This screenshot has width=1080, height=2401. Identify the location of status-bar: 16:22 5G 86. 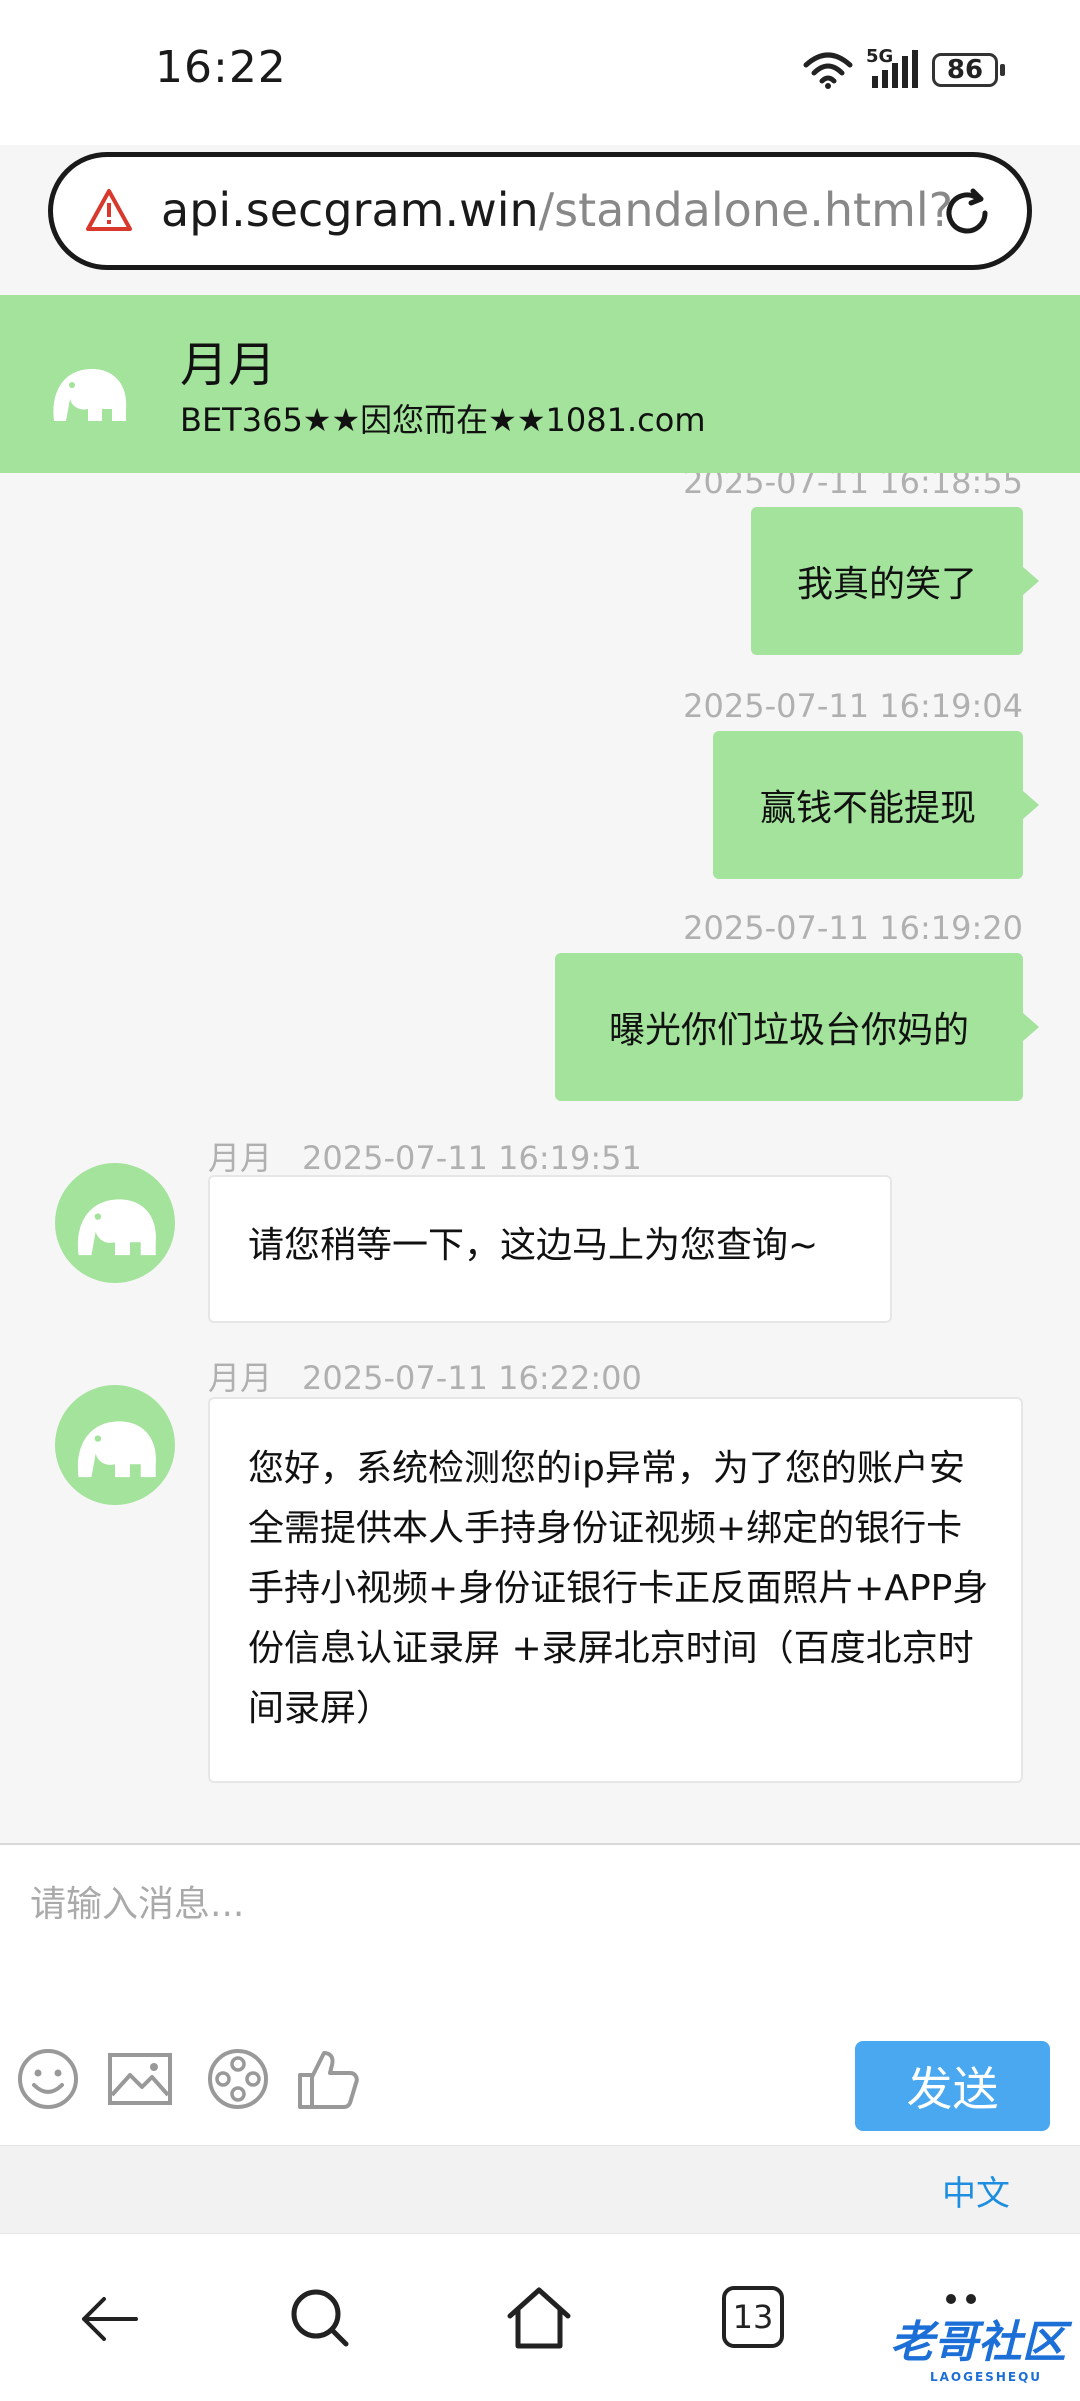
(540, 72).